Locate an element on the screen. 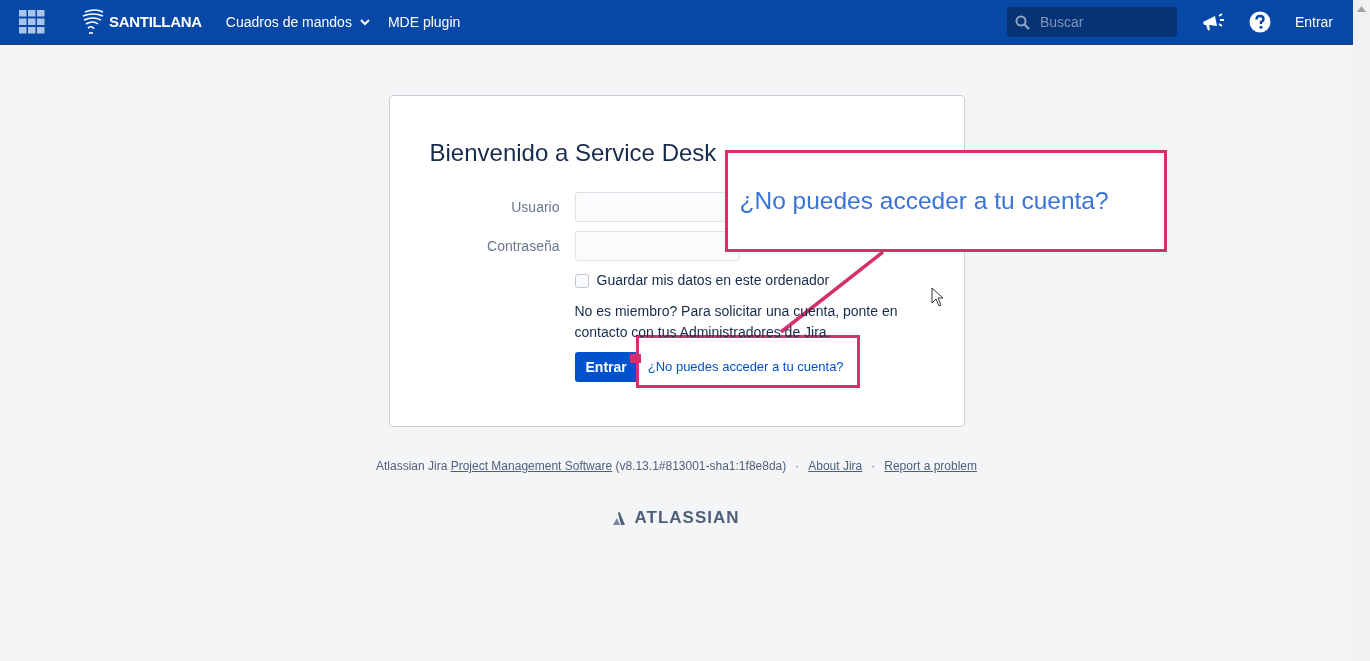 The image size is (1370, 661). search-field: Buscar is located at coordinates (1091, 22).